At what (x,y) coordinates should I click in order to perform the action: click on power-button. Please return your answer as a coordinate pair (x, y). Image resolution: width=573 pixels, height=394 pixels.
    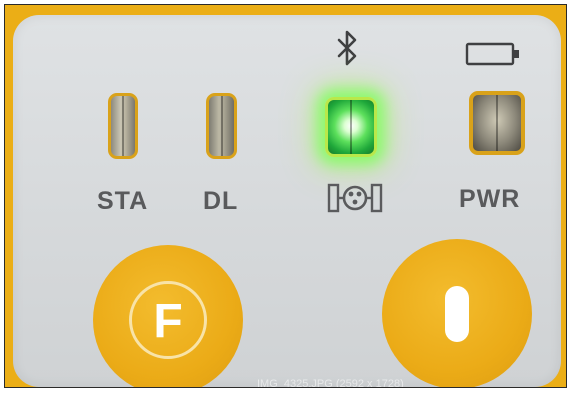
    Looking at the image, I should click on (457, 313).